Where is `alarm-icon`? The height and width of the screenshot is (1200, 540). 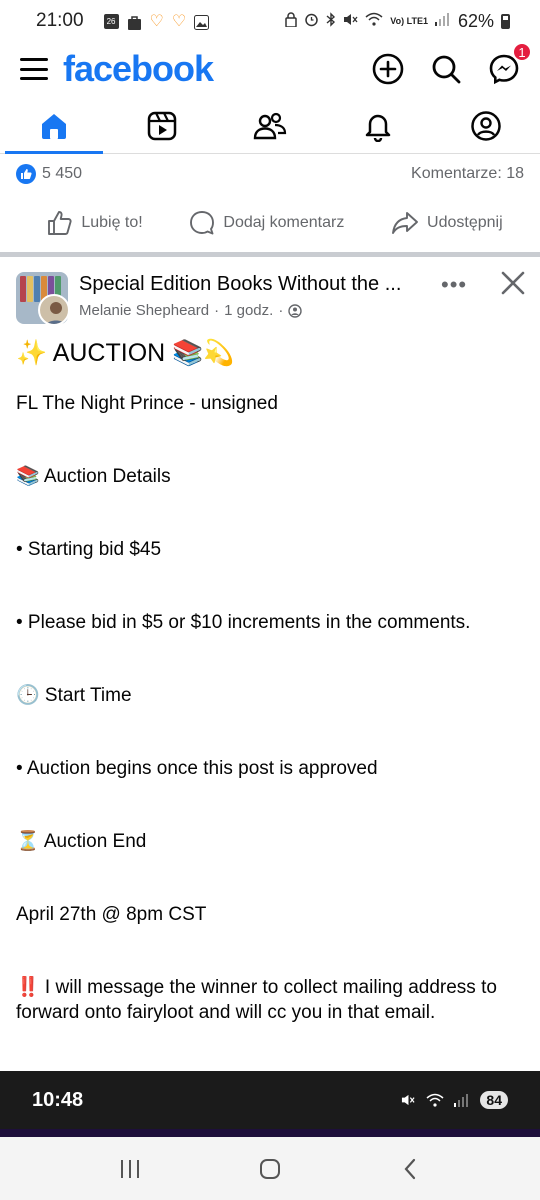 alarm-icon is located at coordinates (311, 21).